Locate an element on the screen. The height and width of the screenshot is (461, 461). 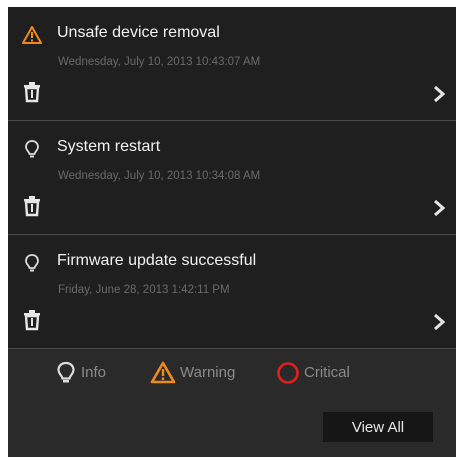
legend-info: Info is located at coordinates (90, 373).